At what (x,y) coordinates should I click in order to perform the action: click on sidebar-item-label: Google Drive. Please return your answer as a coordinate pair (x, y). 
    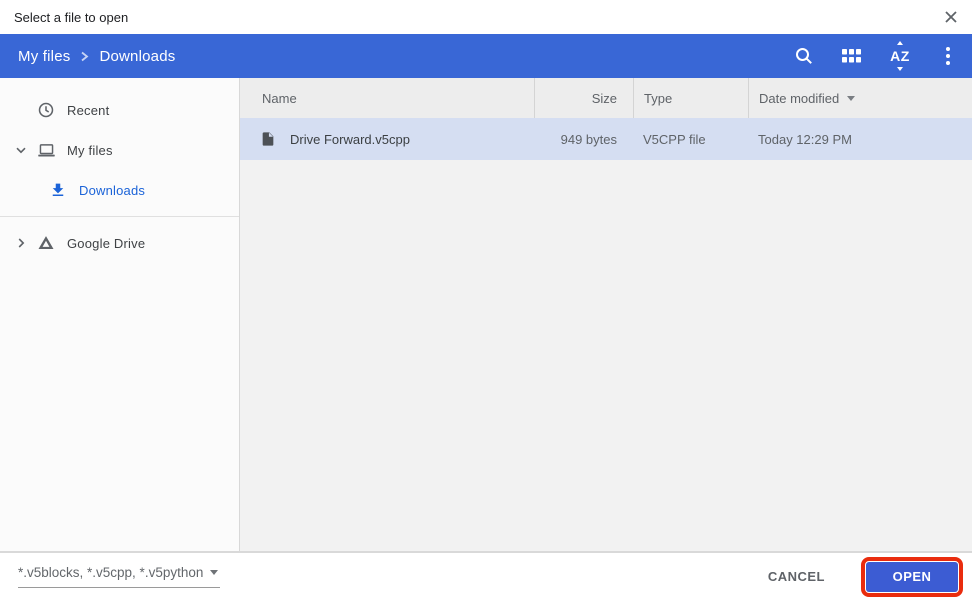
    Looking at the image, I should click on (106, 243).